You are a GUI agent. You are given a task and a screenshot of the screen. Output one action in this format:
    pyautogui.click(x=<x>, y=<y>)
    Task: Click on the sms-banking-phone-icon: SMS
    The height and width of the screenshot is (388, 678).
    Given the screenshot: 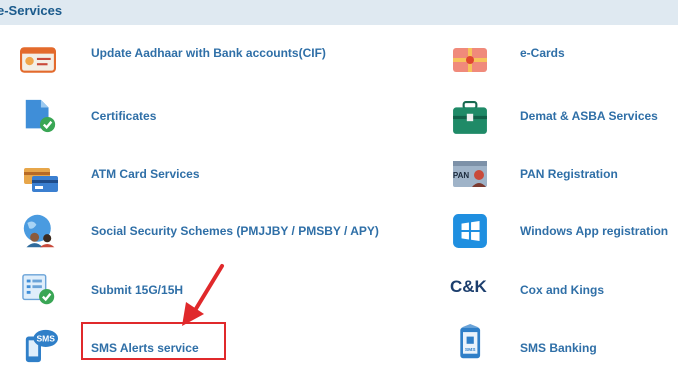 What is the action you would take?
    pyautogui.click(x=470, y=341)
    